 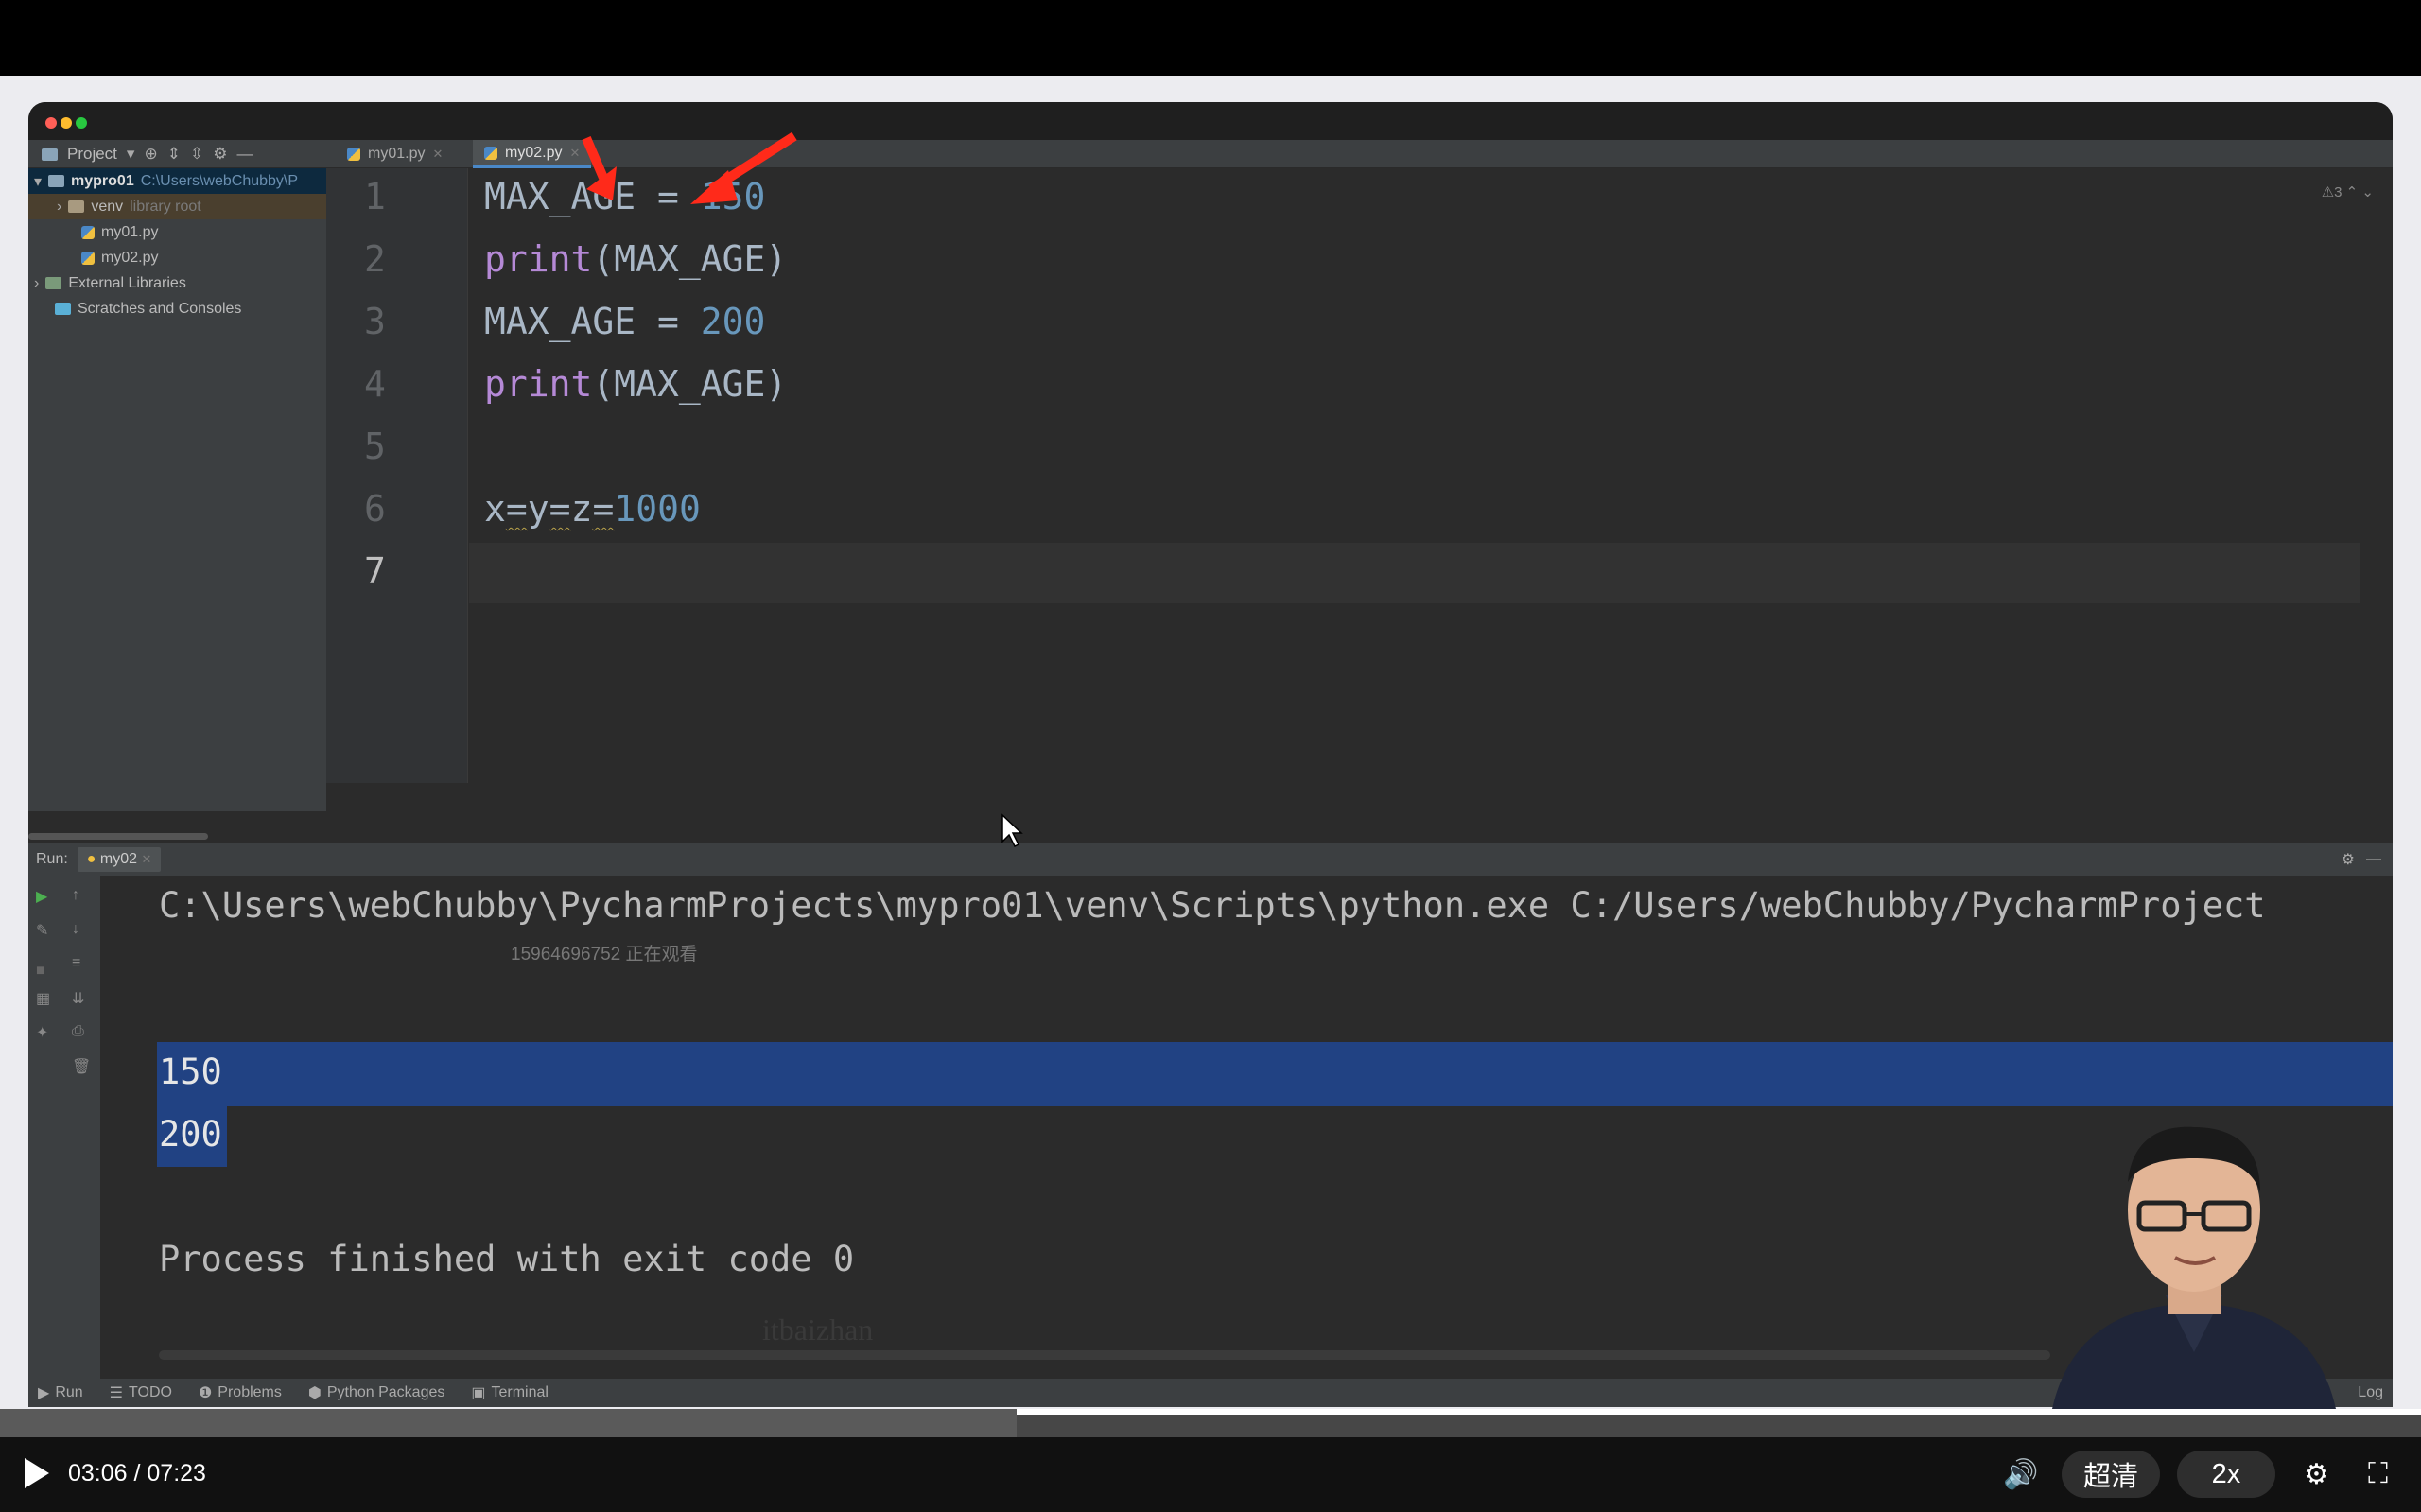 I want to click on chevron-down-icon: ▾, so click(x=131, y=154).